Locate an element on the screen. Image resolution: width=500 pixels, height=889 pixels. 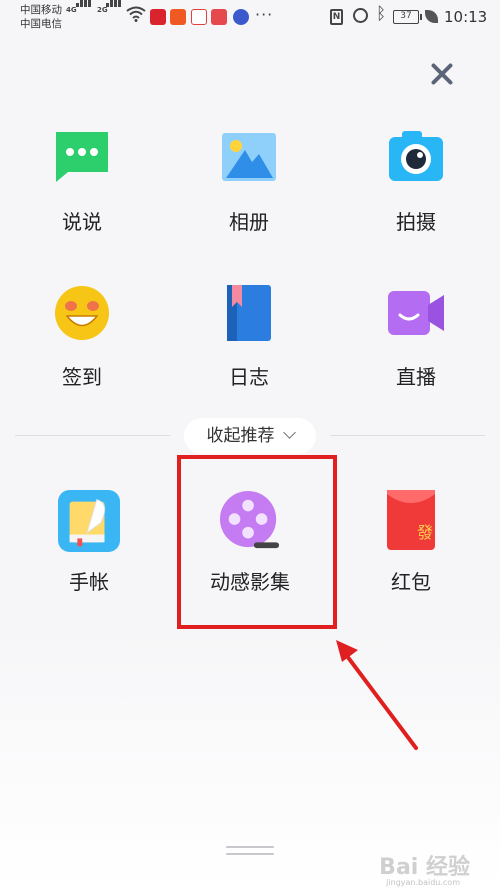
red-packet-button: 發 红包 is located at coordinates (411, 550).